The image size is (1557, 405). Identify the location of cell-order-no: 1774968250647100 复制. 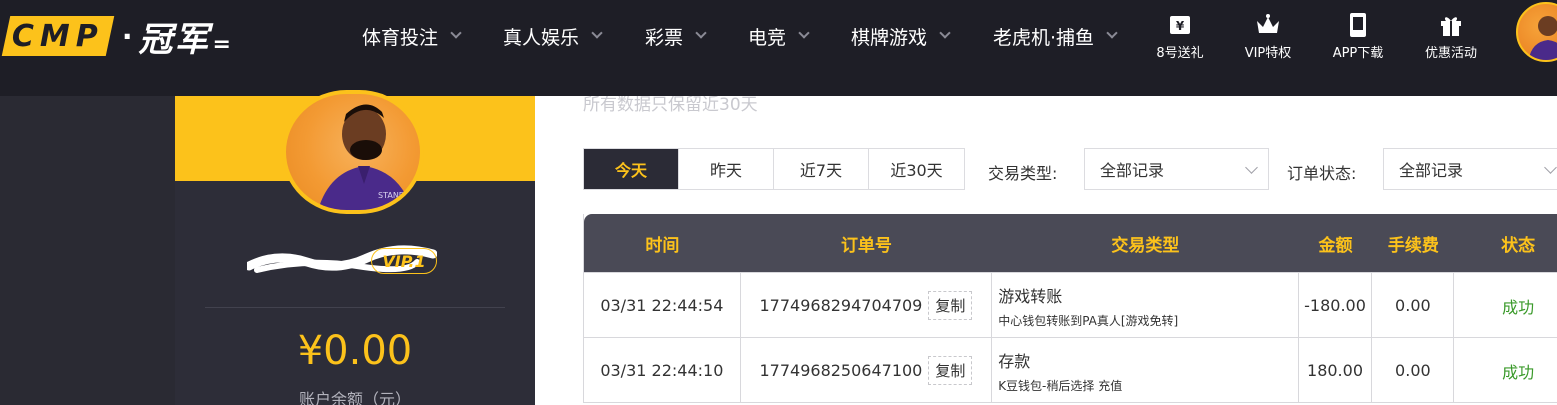
(867, 370).